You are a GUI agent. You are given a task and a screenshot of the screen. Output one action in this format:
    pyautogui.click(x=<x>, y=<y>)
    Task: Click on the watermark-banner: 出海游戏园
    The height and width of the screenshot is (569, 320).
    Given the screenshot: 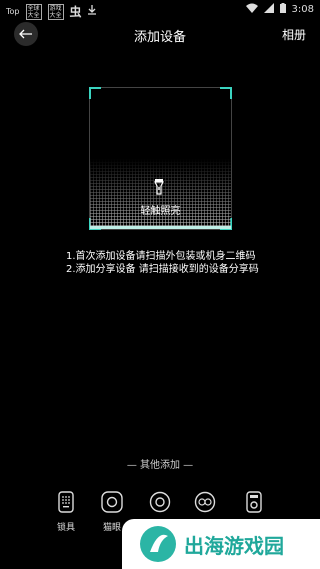 What is the action you would take?
    pyautogui.click(x=221, y=544)
    